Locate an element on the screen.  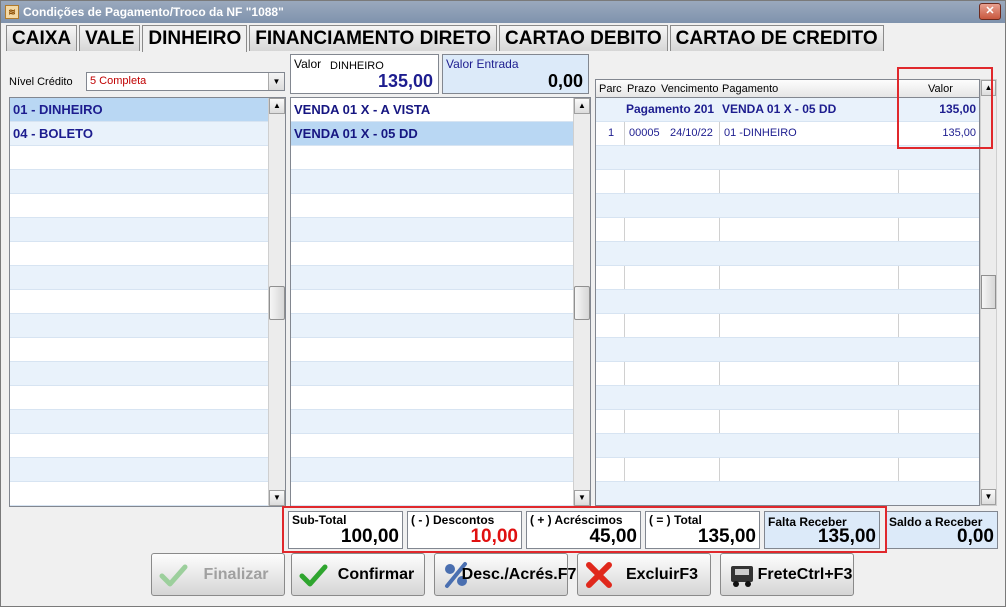
frete-button: Frete Ctrl+F3 is located at coordinates (787, 574).